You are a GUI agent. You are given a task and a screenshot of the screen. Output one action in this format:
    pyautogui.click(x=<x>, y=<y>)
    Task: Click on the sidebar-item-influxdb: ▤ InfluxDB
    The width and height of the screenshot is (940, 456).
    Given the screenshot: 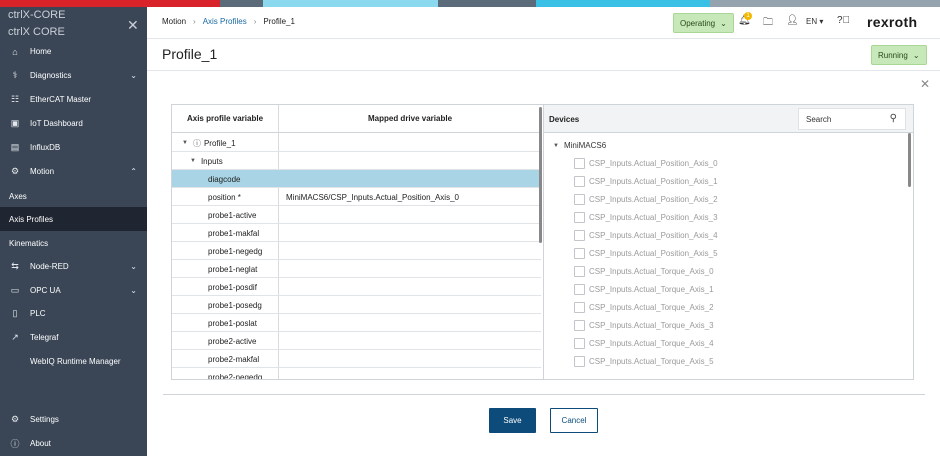 What is the action you would take?
    pyautogui.click(x=73, y=147)
    